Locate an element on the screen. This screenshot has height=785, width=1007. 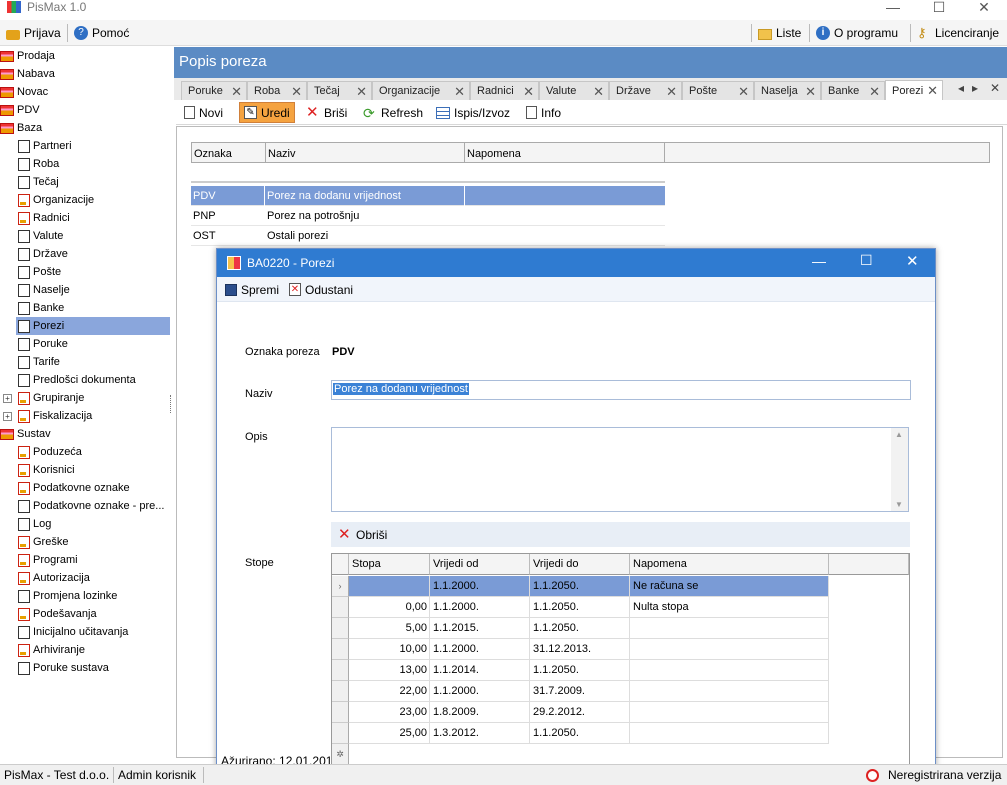
sidebar-item: Arhiviranje is located at coordinates (51, 650).